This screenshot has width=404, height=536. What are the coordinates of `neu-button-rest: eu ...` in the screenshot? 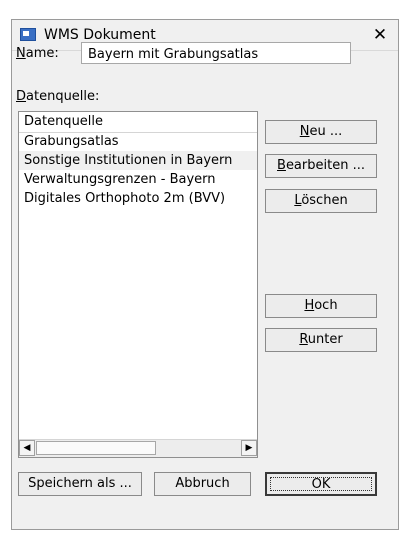 It's located at (326, 131).